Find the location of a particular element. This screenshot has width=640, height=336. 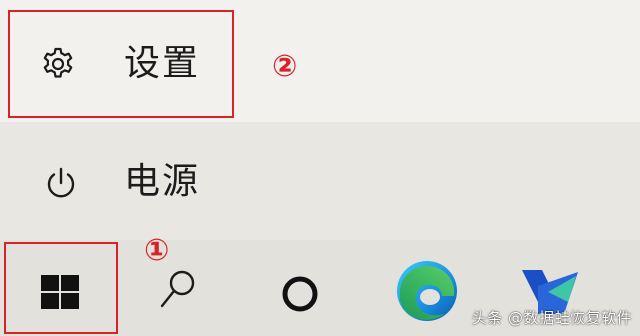

cortana-button is located at coordinates (300, 288).